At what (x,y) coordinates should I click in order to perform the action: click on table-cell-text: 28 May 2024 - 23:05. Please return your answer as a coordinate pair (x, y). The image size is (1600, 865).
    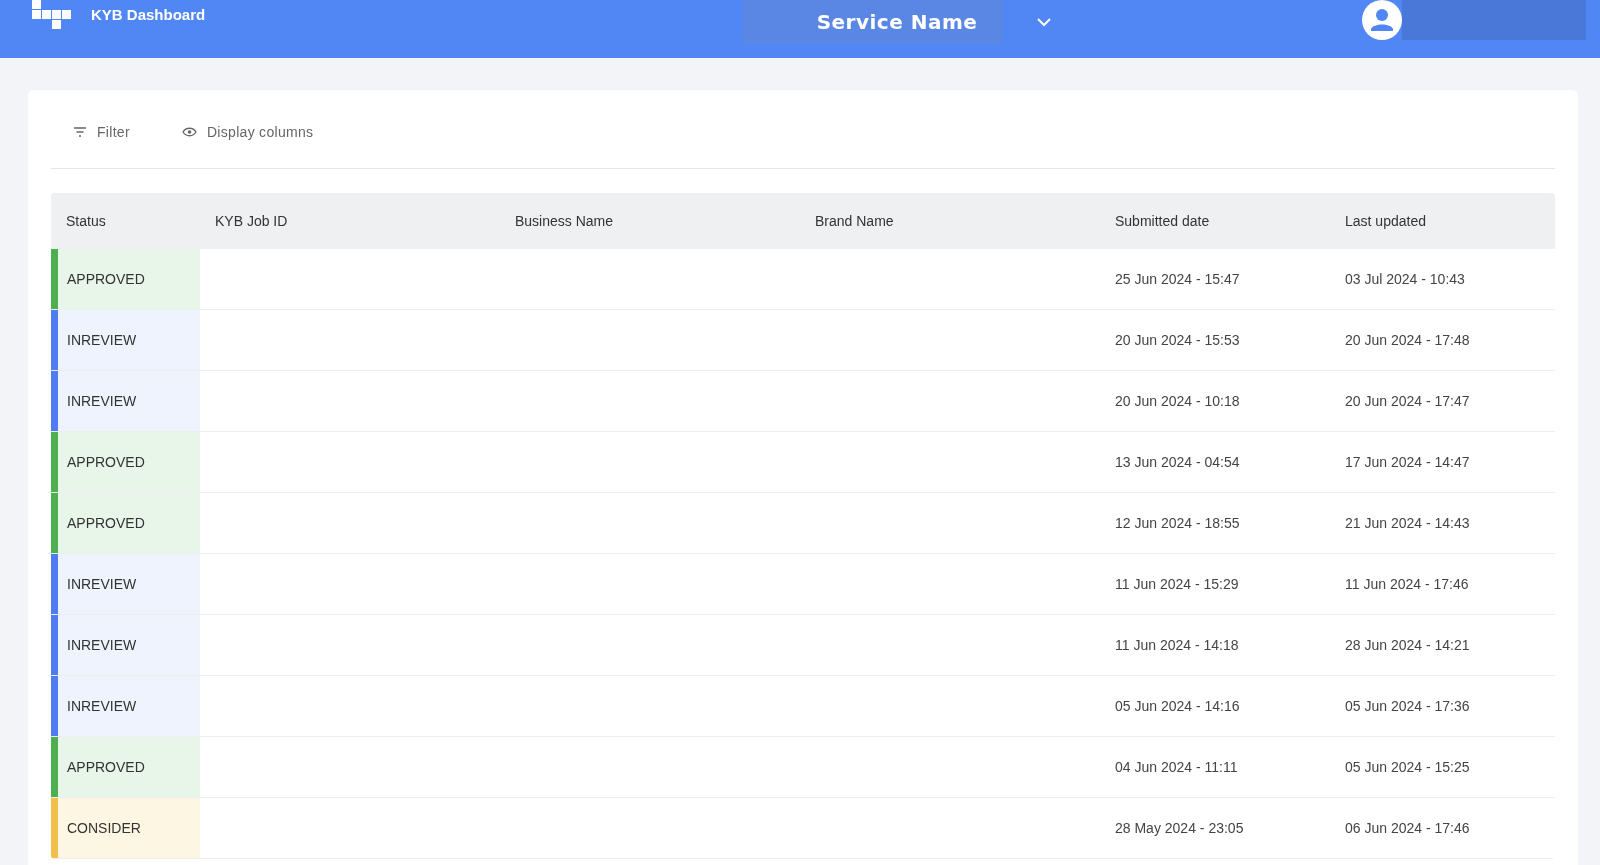
    Looking at the image, I should click on (1179, 828).